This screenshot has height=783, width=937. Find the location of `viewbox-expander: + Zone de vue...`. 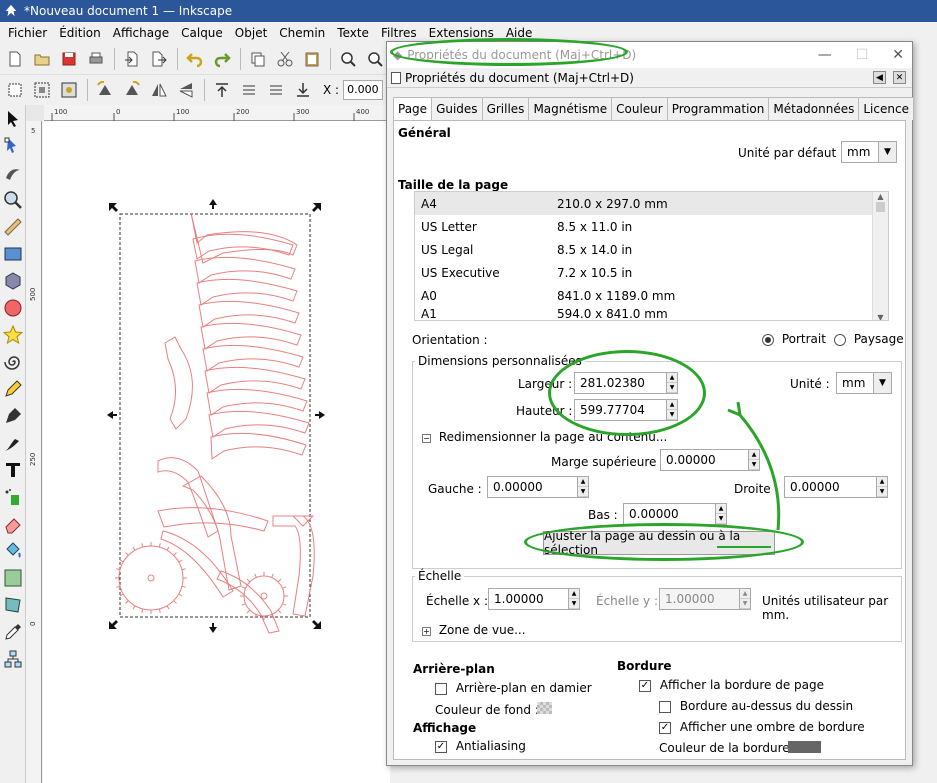

viewbox-expander: + Zone de vue... is located at coordinates (474, 630).